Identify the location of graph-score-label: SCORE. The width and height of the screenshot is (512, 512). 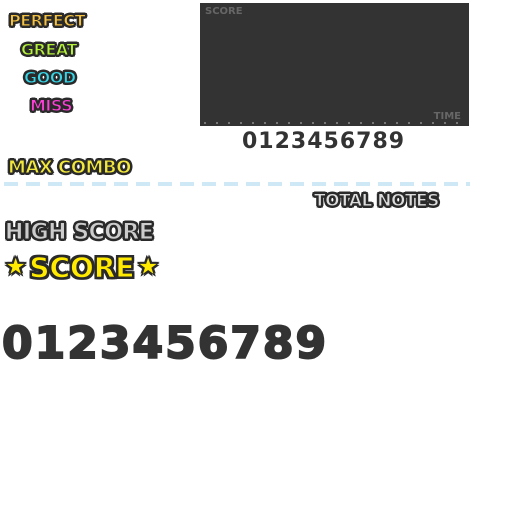
(224, 11).